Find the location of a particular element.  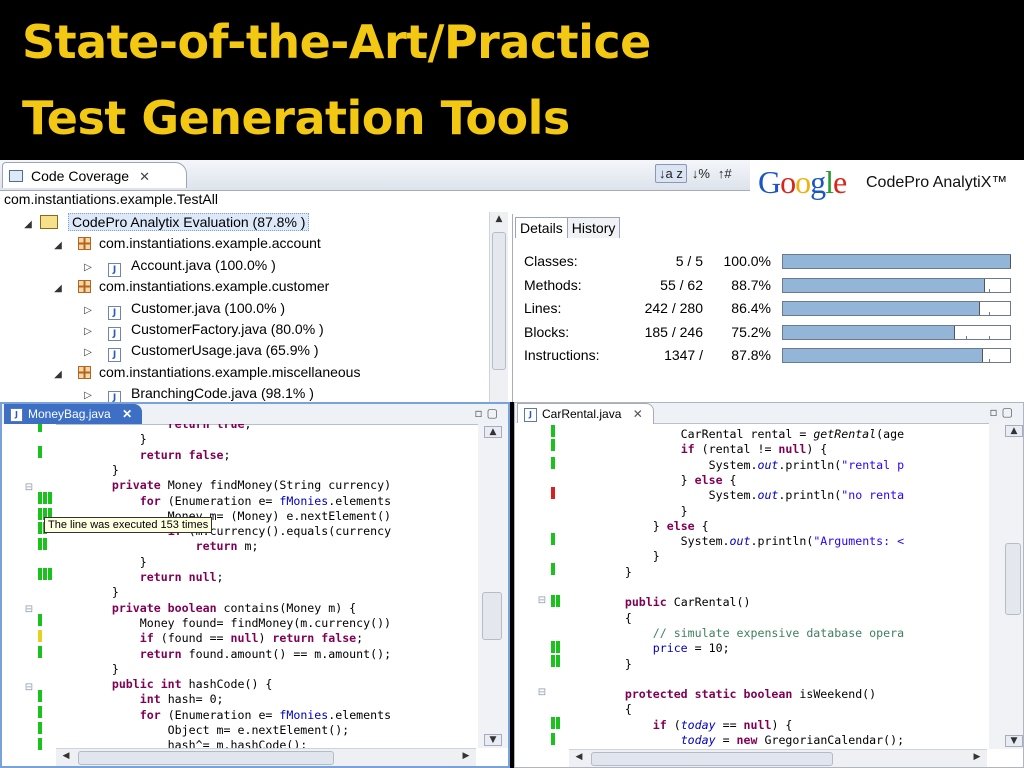

branding: Google CodePro AnalytiX™ is located at coordinates (887, 184).